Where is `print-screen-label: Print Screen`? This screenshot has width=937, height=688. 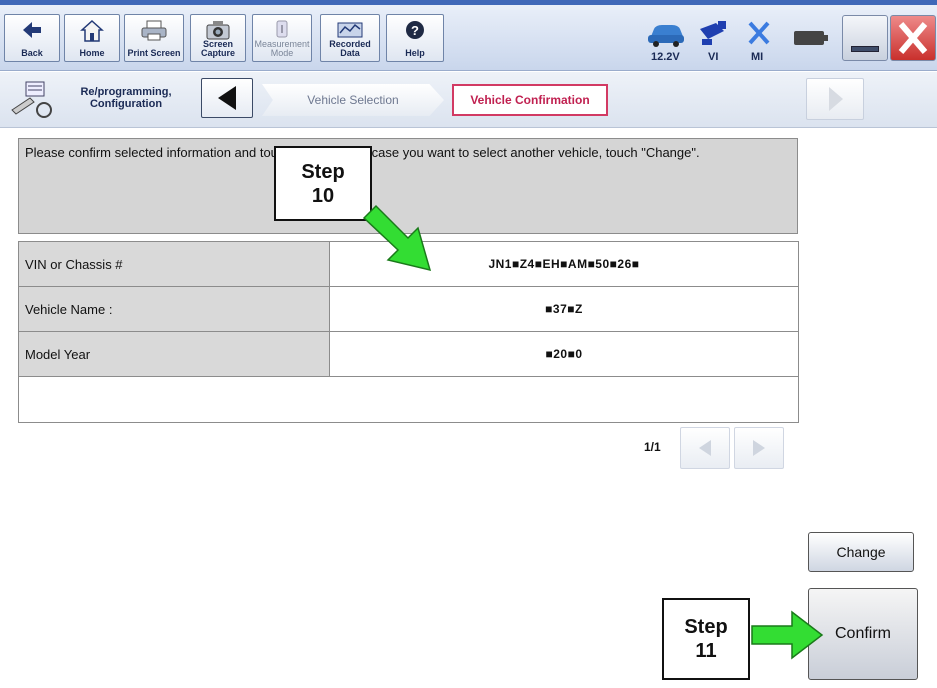 print-screen-label: Print Screen is located at coordinates (154, 53).